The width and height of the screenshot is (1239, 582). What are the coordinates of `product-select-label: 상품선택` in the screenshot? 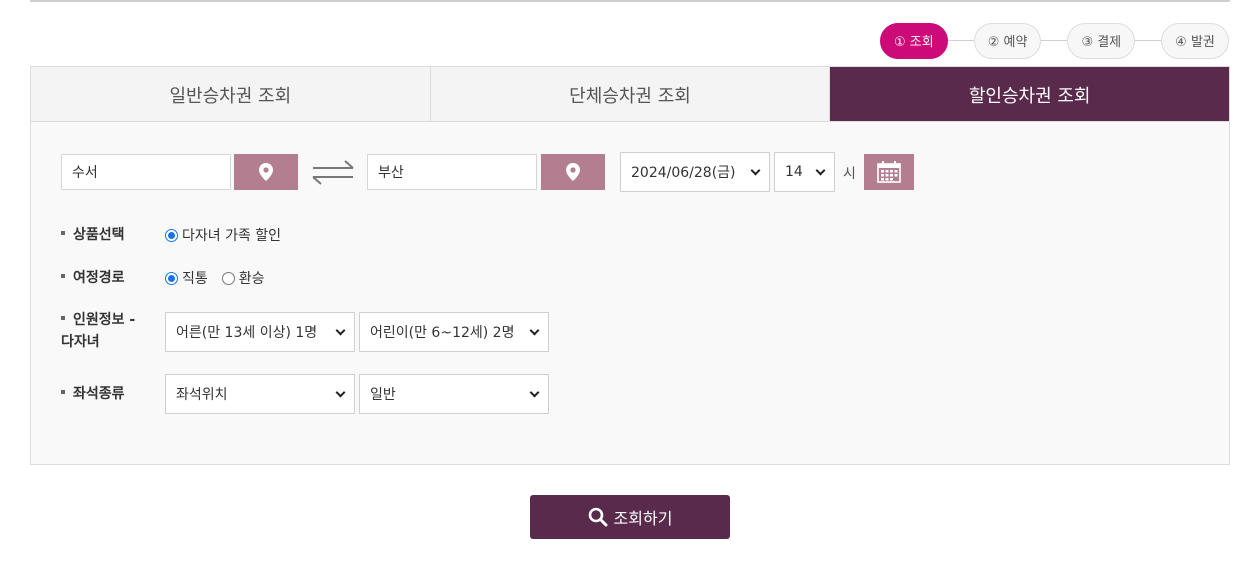 It's located at (93, 235).